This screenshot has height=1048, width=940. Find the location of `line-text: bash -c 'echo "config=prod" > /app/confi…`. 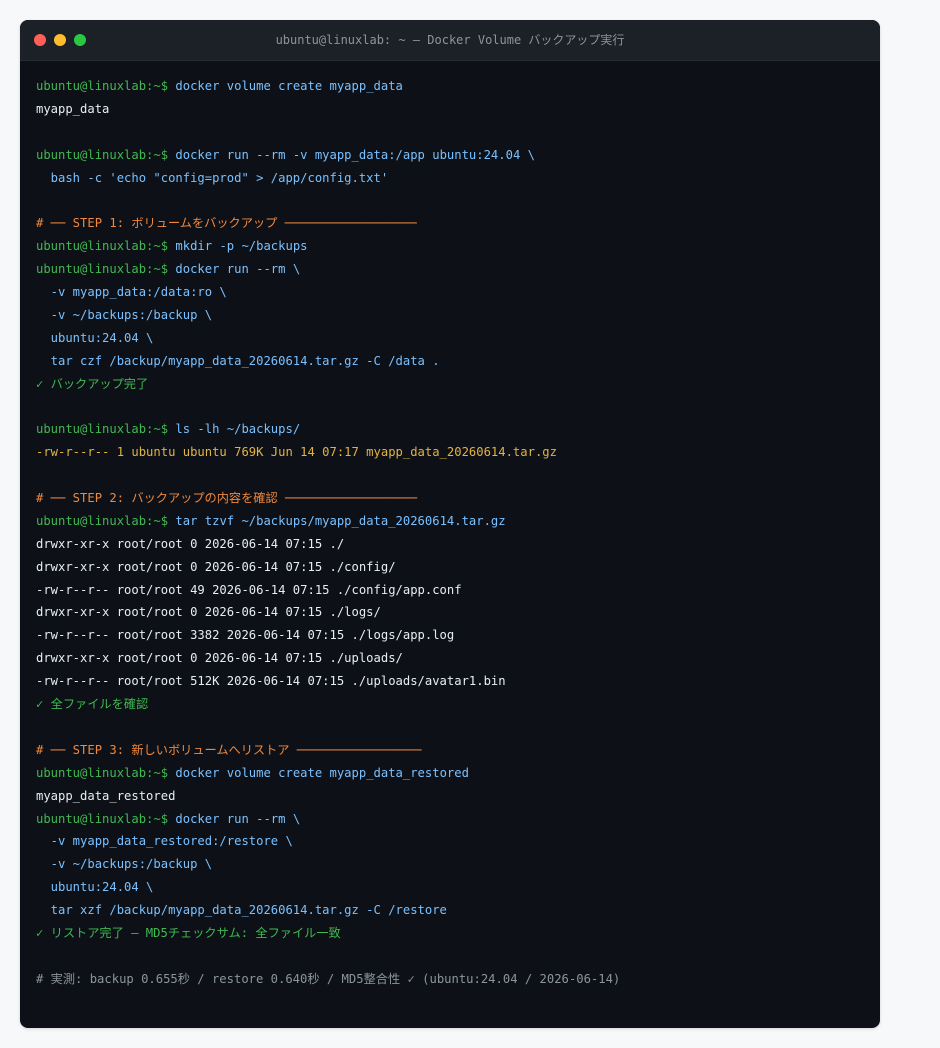

line-text: bash -c 'echo "config=prod" > /app/confi… is located at coordinates (212, 177).